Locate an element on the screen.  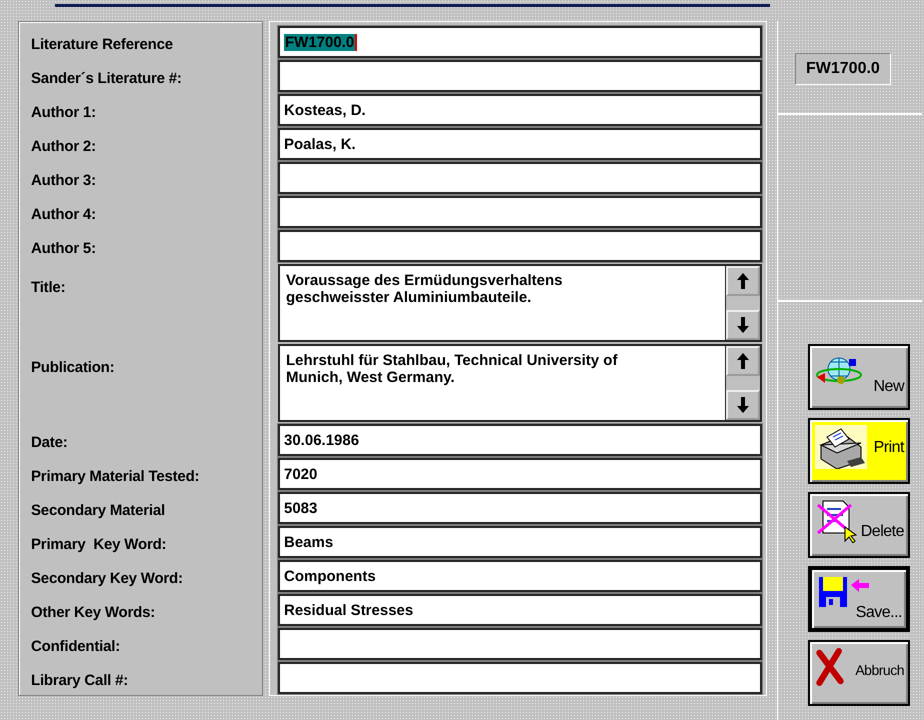
cancel-button: Abbruch is located at coordinates (859, 673).